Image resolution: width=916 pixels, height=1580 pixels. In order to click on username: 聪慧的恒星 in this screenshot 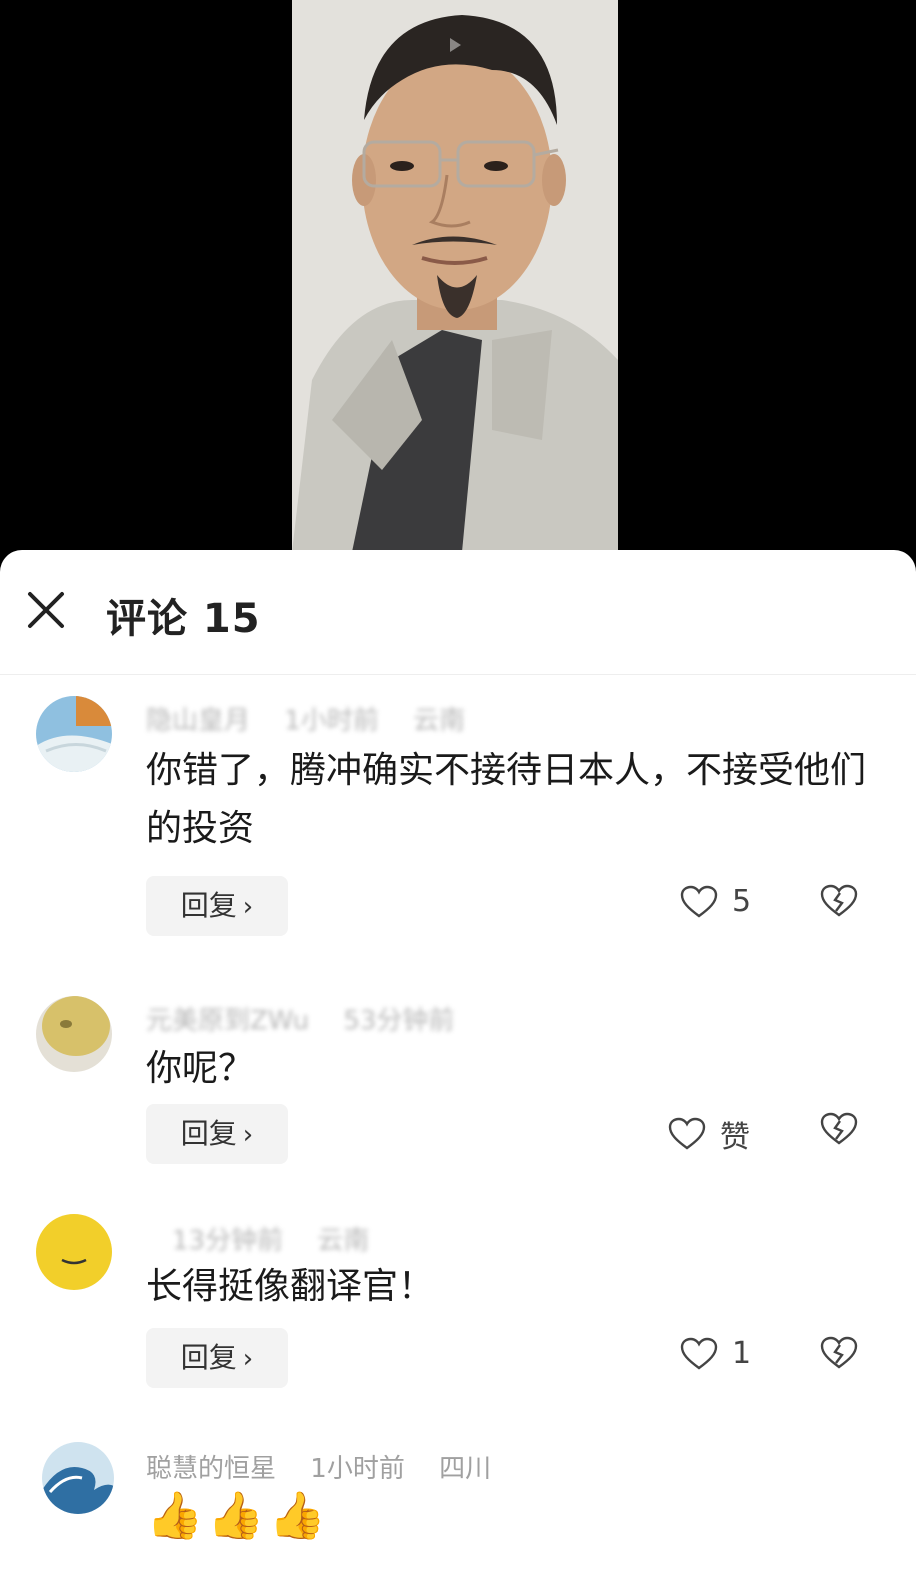, I will do `click(211, 1469)`.